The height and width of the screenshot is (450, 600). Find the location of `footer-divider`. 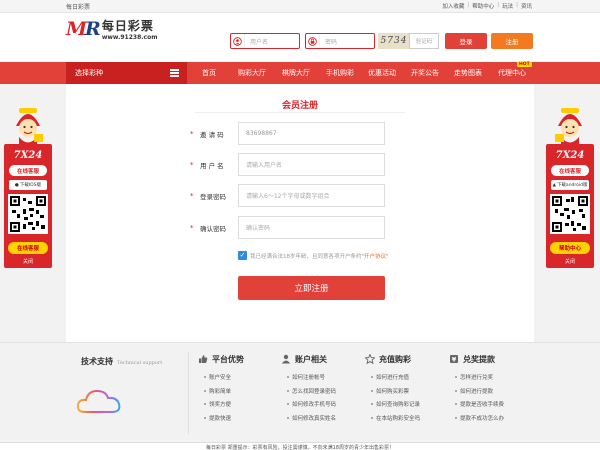

footer-divider is located at coordinates (188, 393).